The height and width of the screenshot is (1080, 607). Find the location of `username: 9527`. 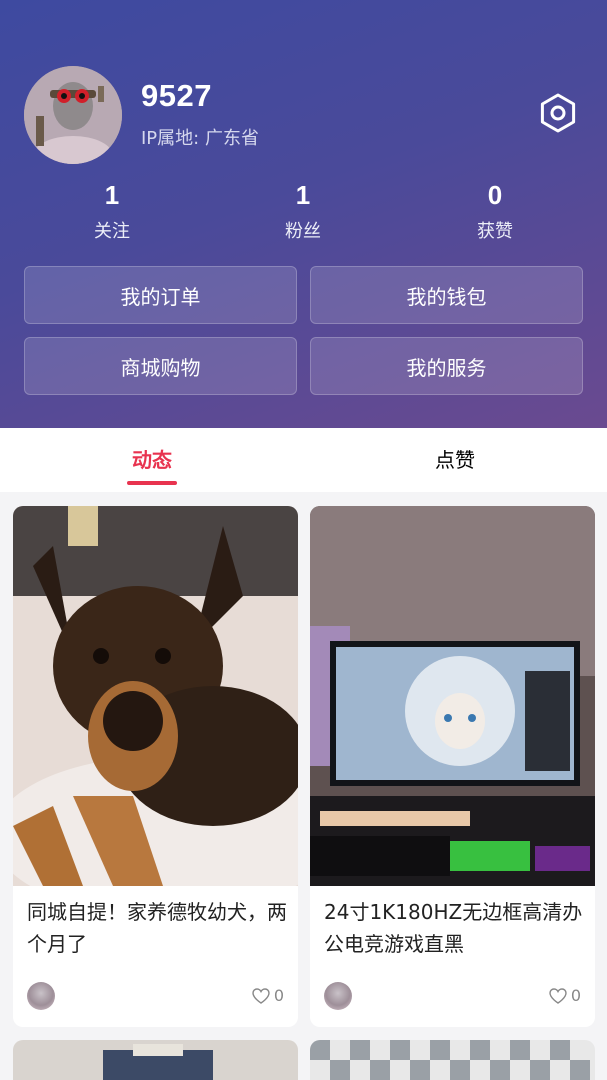

username: 9527 is located at coordinates (176, 95).